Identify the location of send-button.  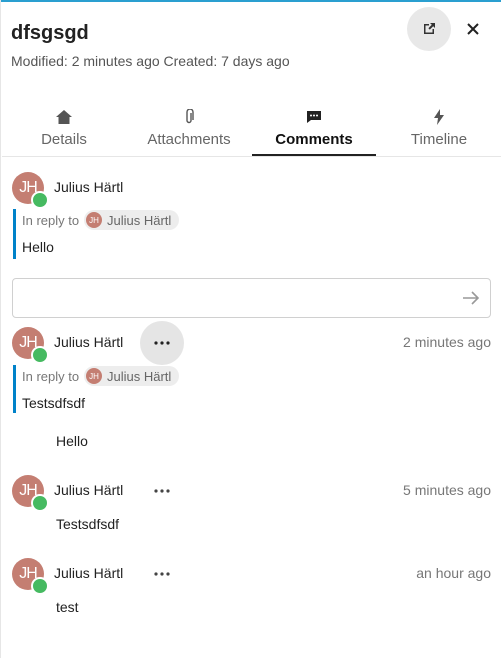
(471, 298).